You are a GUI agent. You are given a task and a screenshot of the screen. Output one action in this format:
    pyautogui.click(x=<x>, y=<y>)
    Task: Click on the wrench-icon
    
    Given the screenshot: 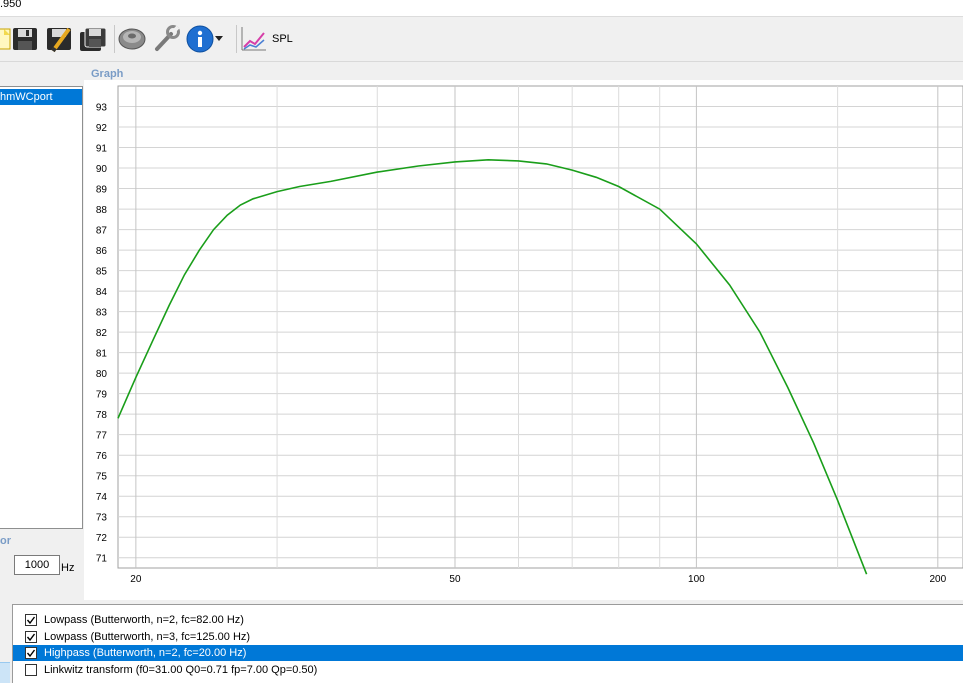 What is the action you would take?
    pyautogui.click(x=167, y=38)
    